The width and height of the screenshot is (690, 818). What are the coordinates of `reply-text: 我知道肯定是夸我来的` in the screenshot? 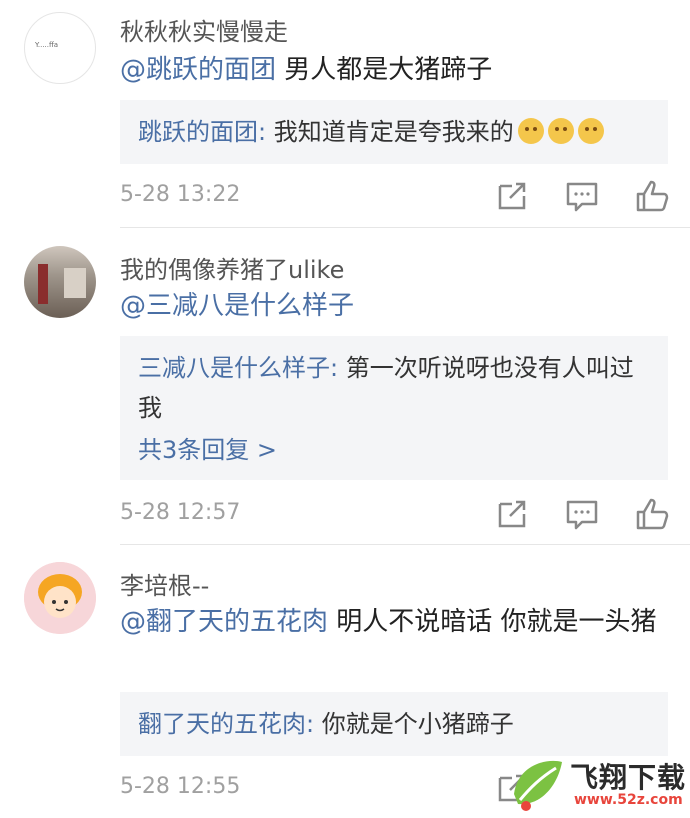 It's located at (390, 132).